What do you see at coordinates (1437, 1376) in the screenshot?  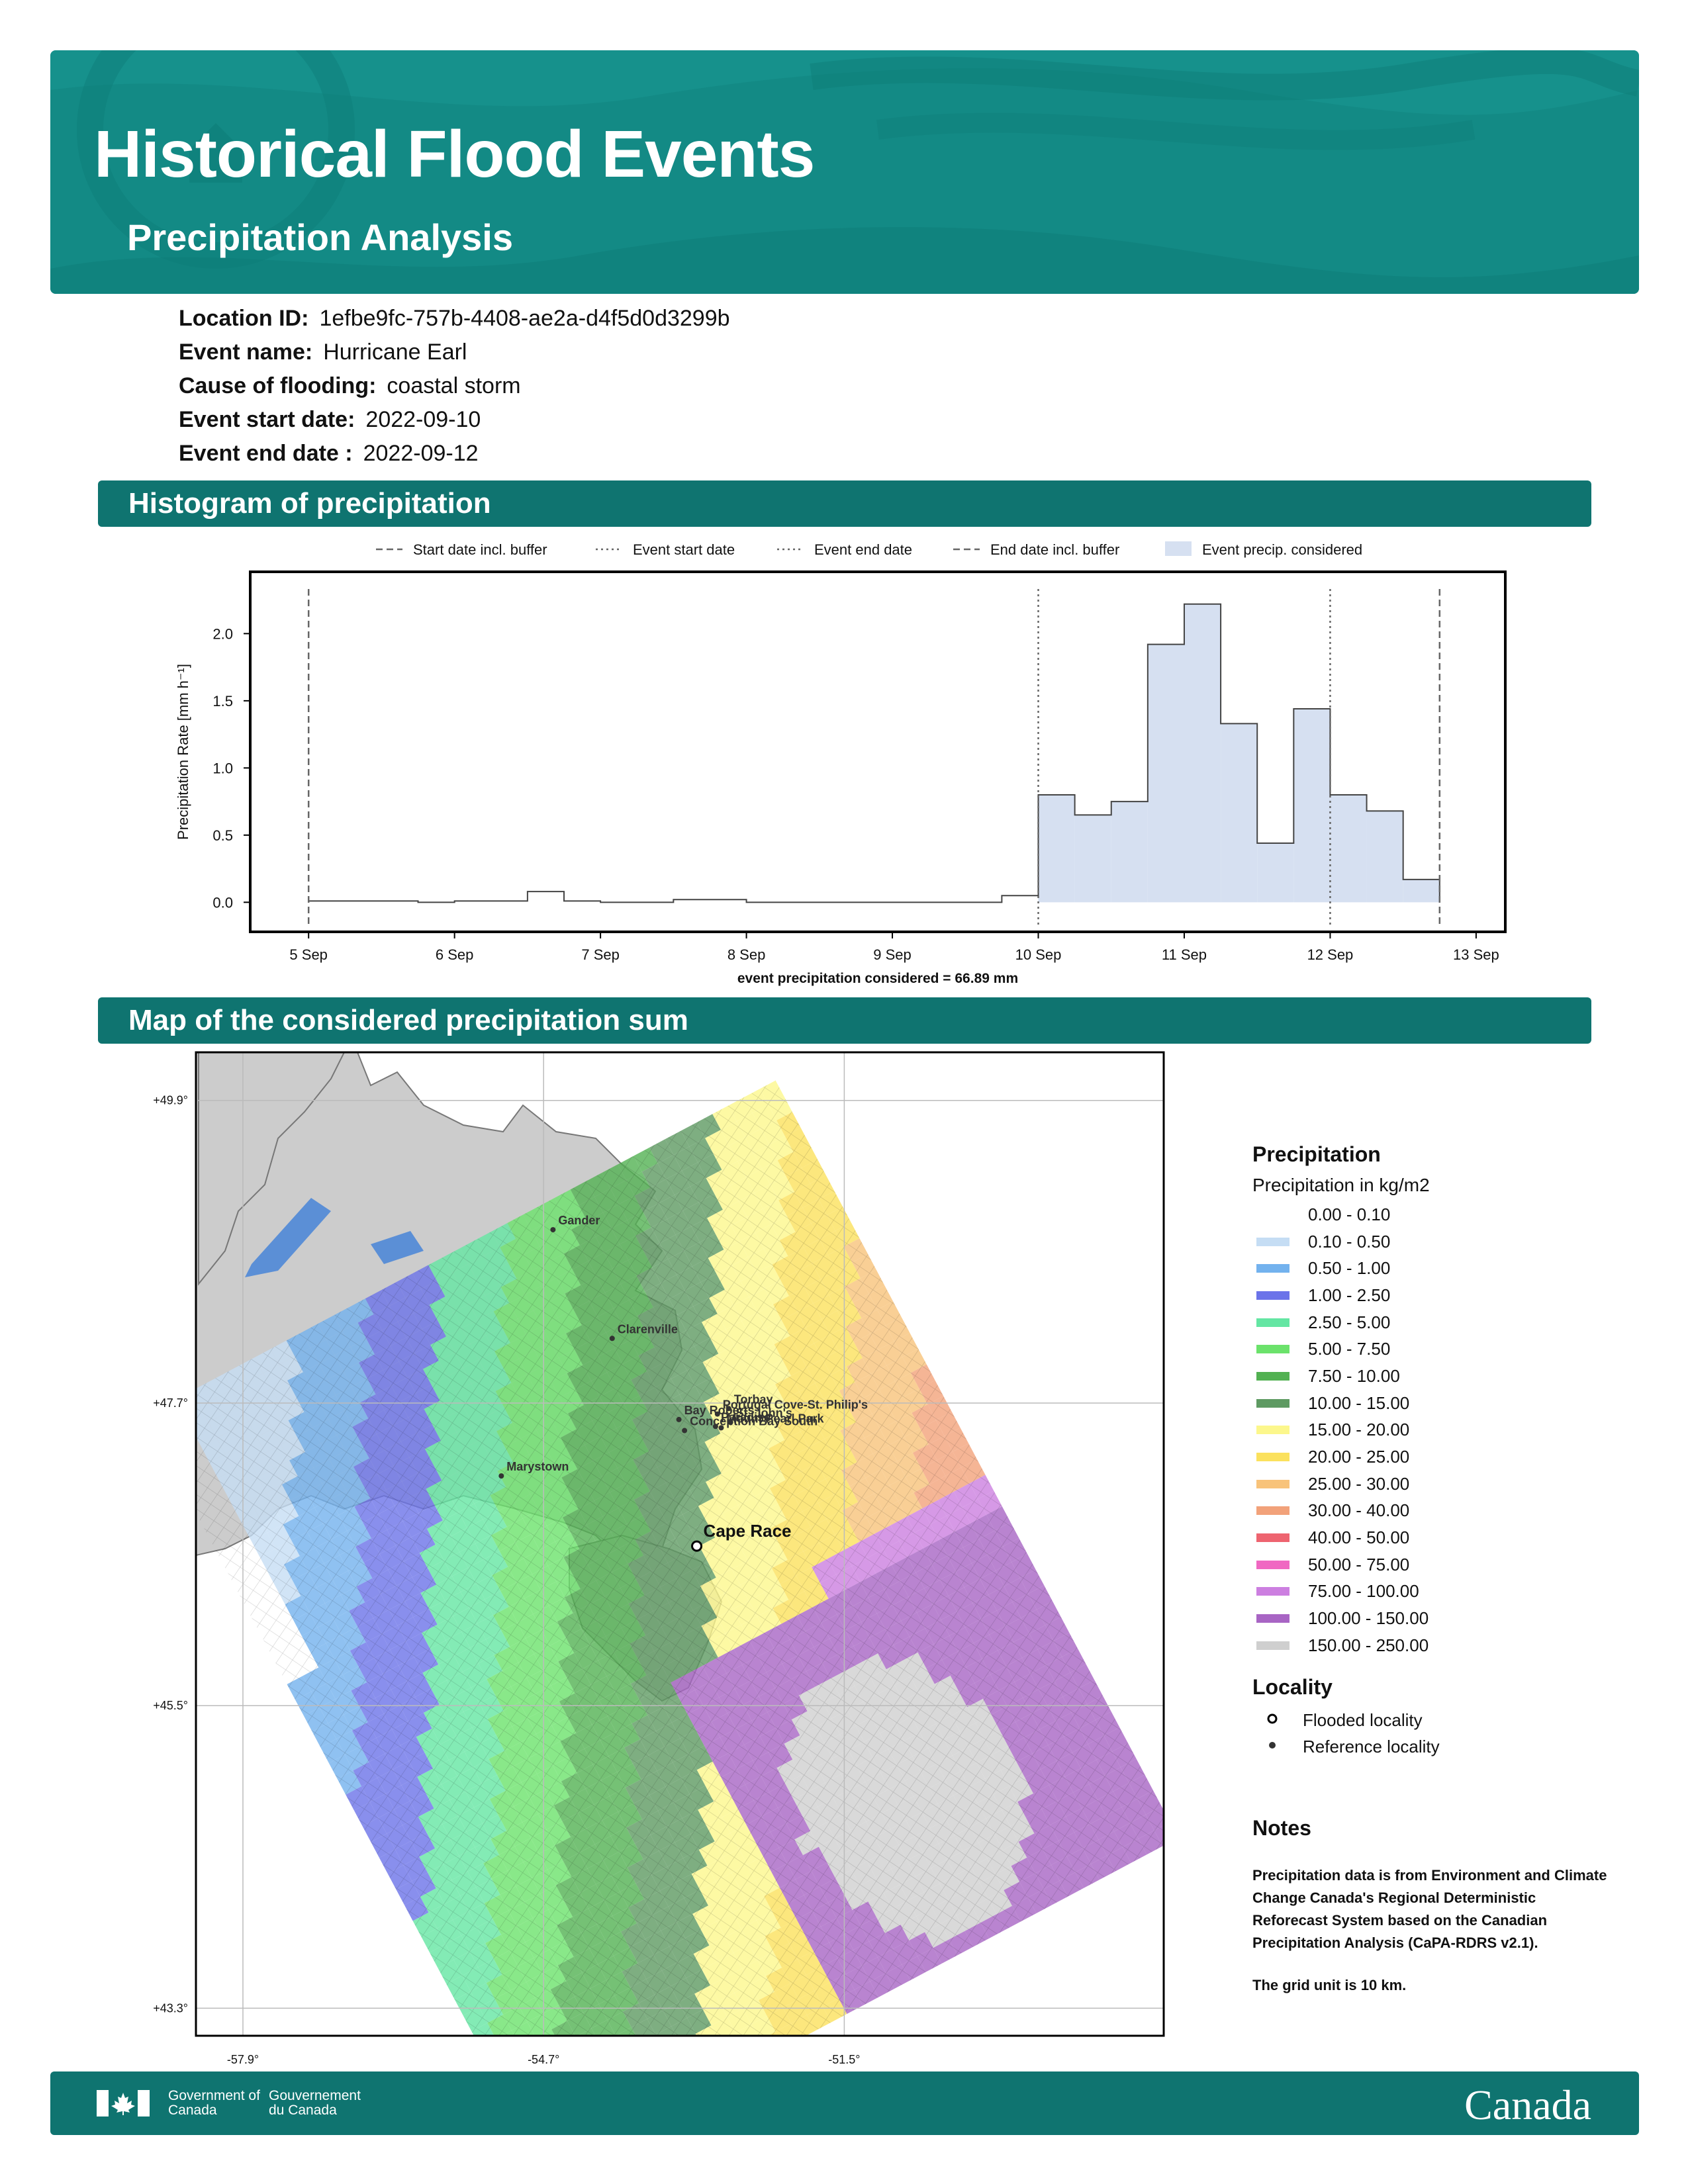 I see `precip-legend-row: 7.50 - 10.00` at bounding box center [1437, 1376].